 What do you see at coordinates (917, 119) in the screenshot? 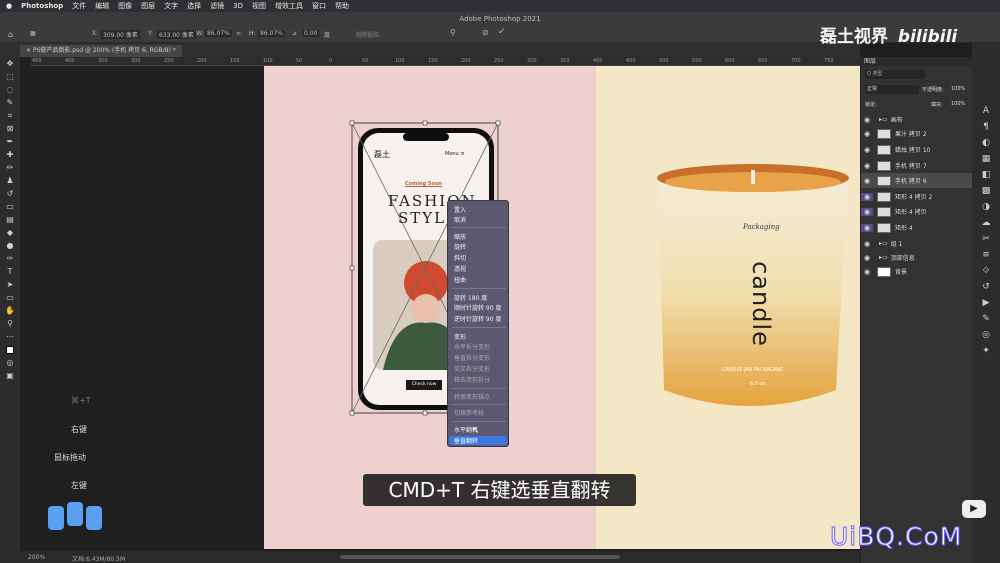
I see `layer-row: ◉ ▸▭ 画布` at bounding box center [917, 119].